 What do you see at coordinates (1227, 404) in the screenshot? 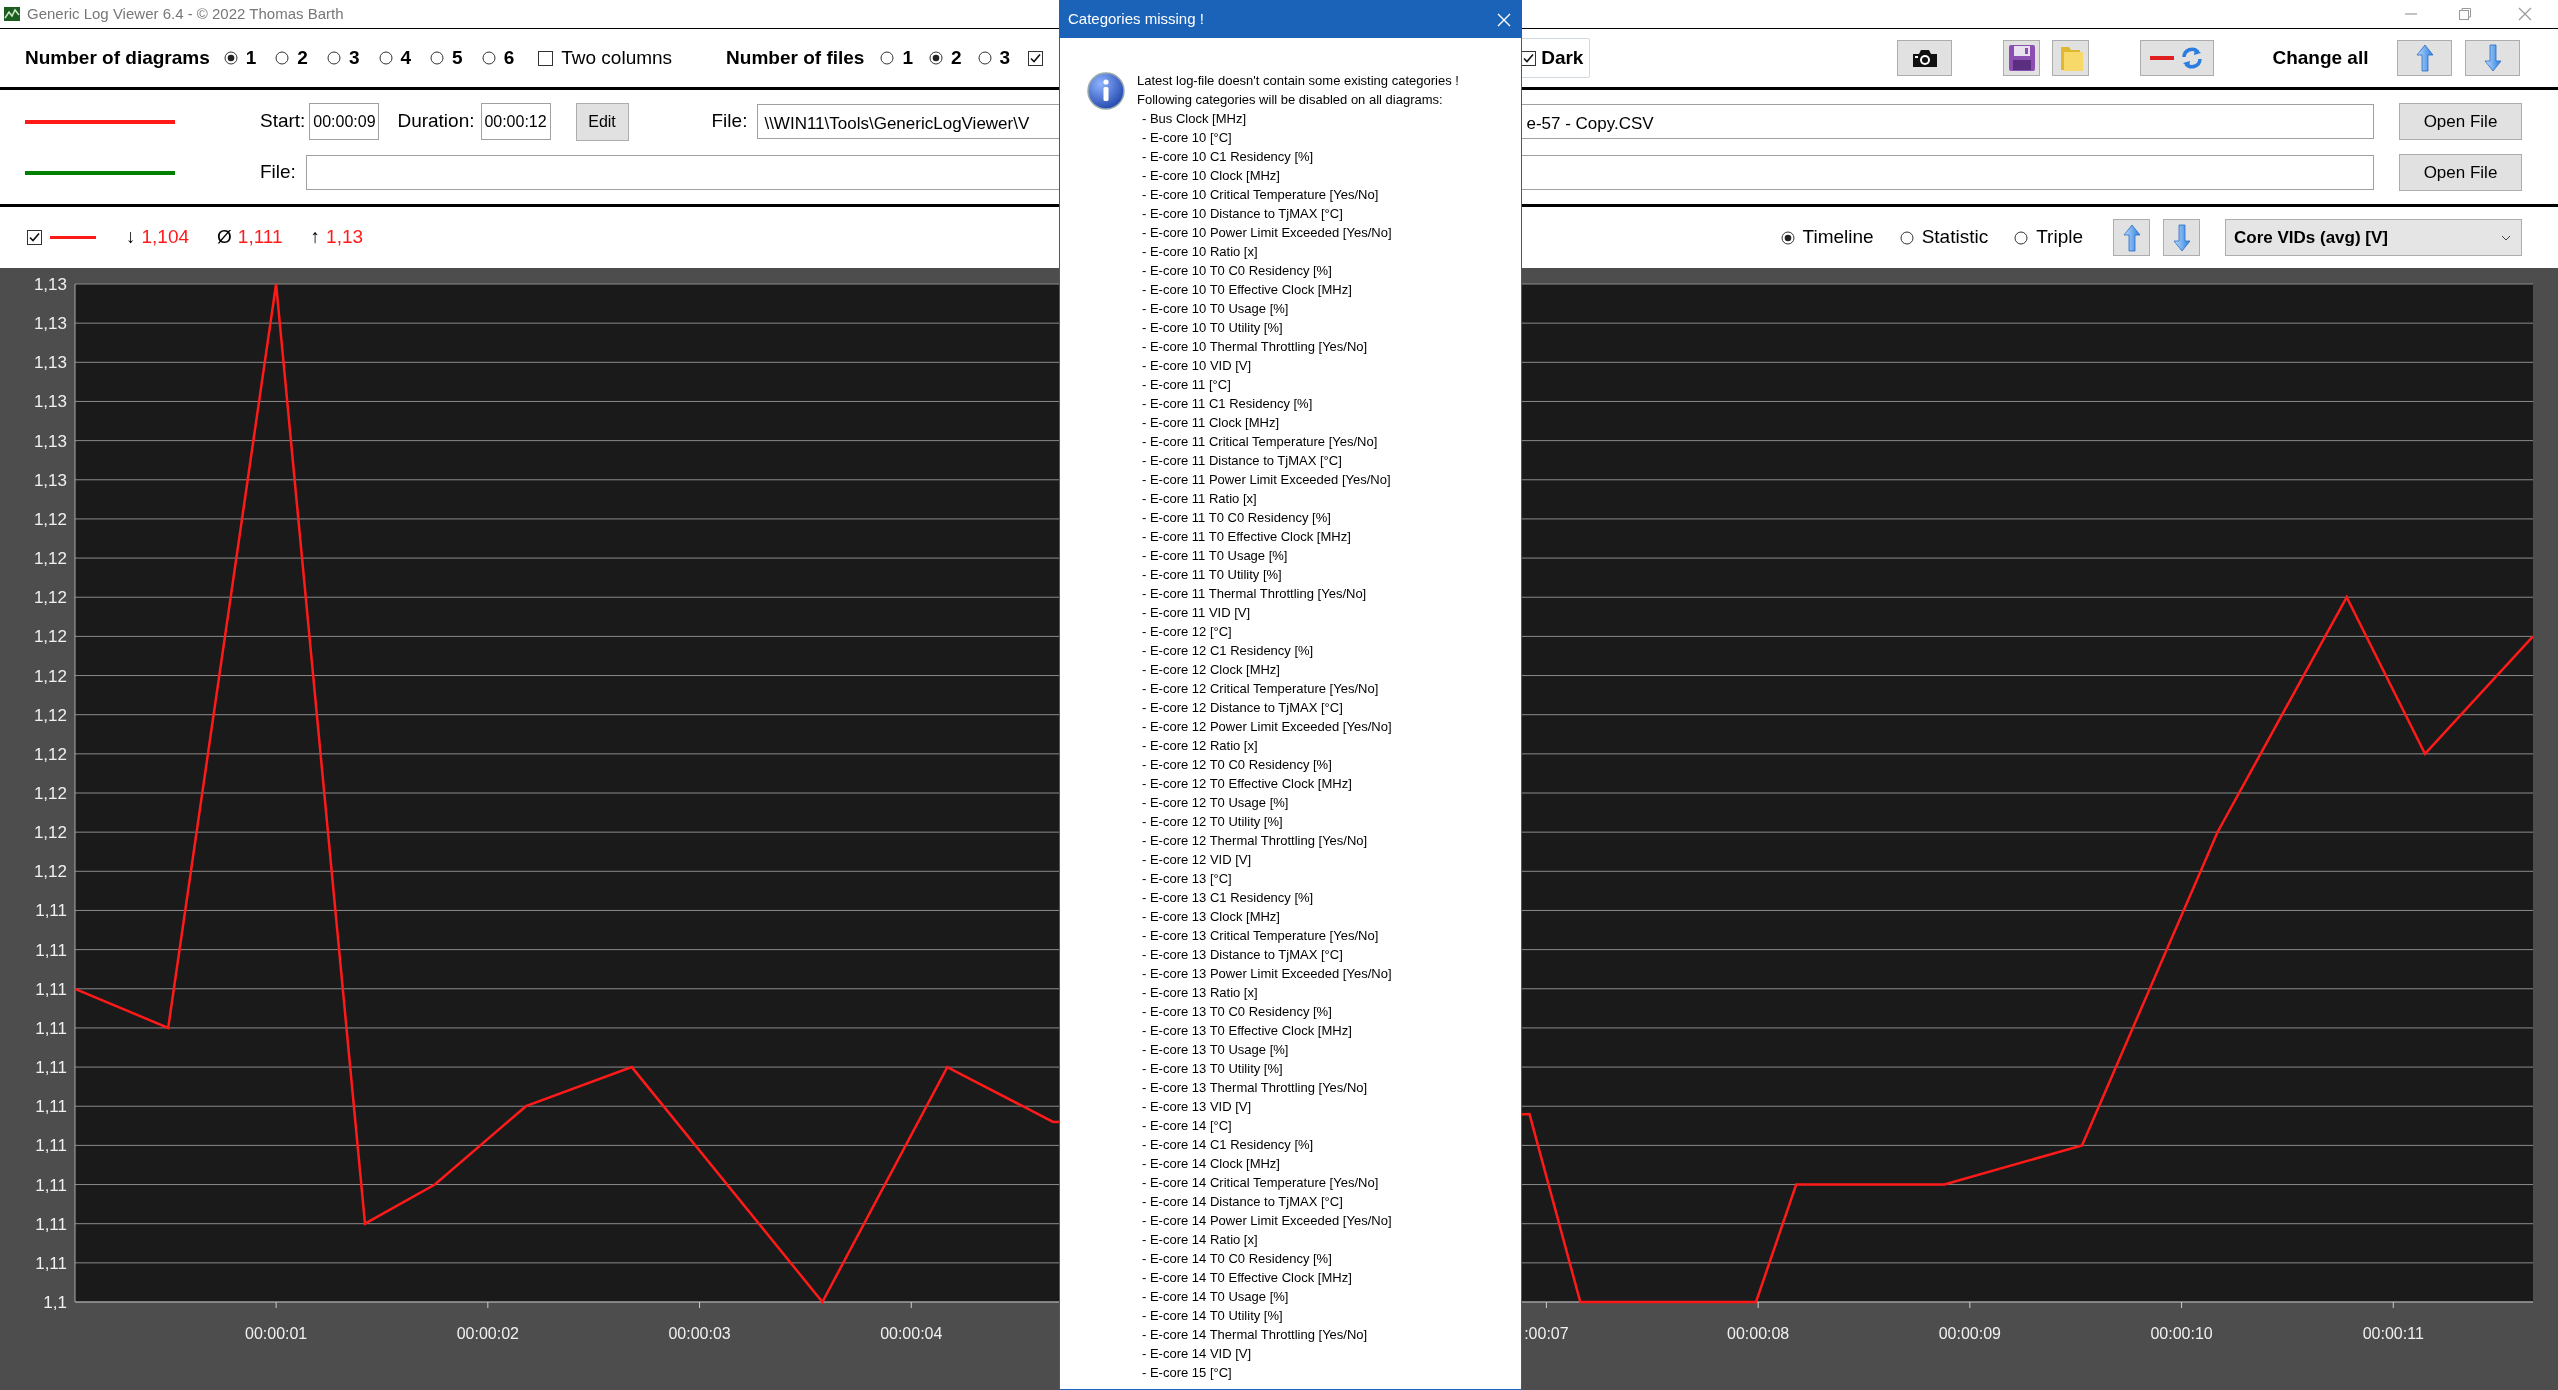
I see `category-item: - E-core 11 C1 Residency [%]` at bounding box center [1227, 404].